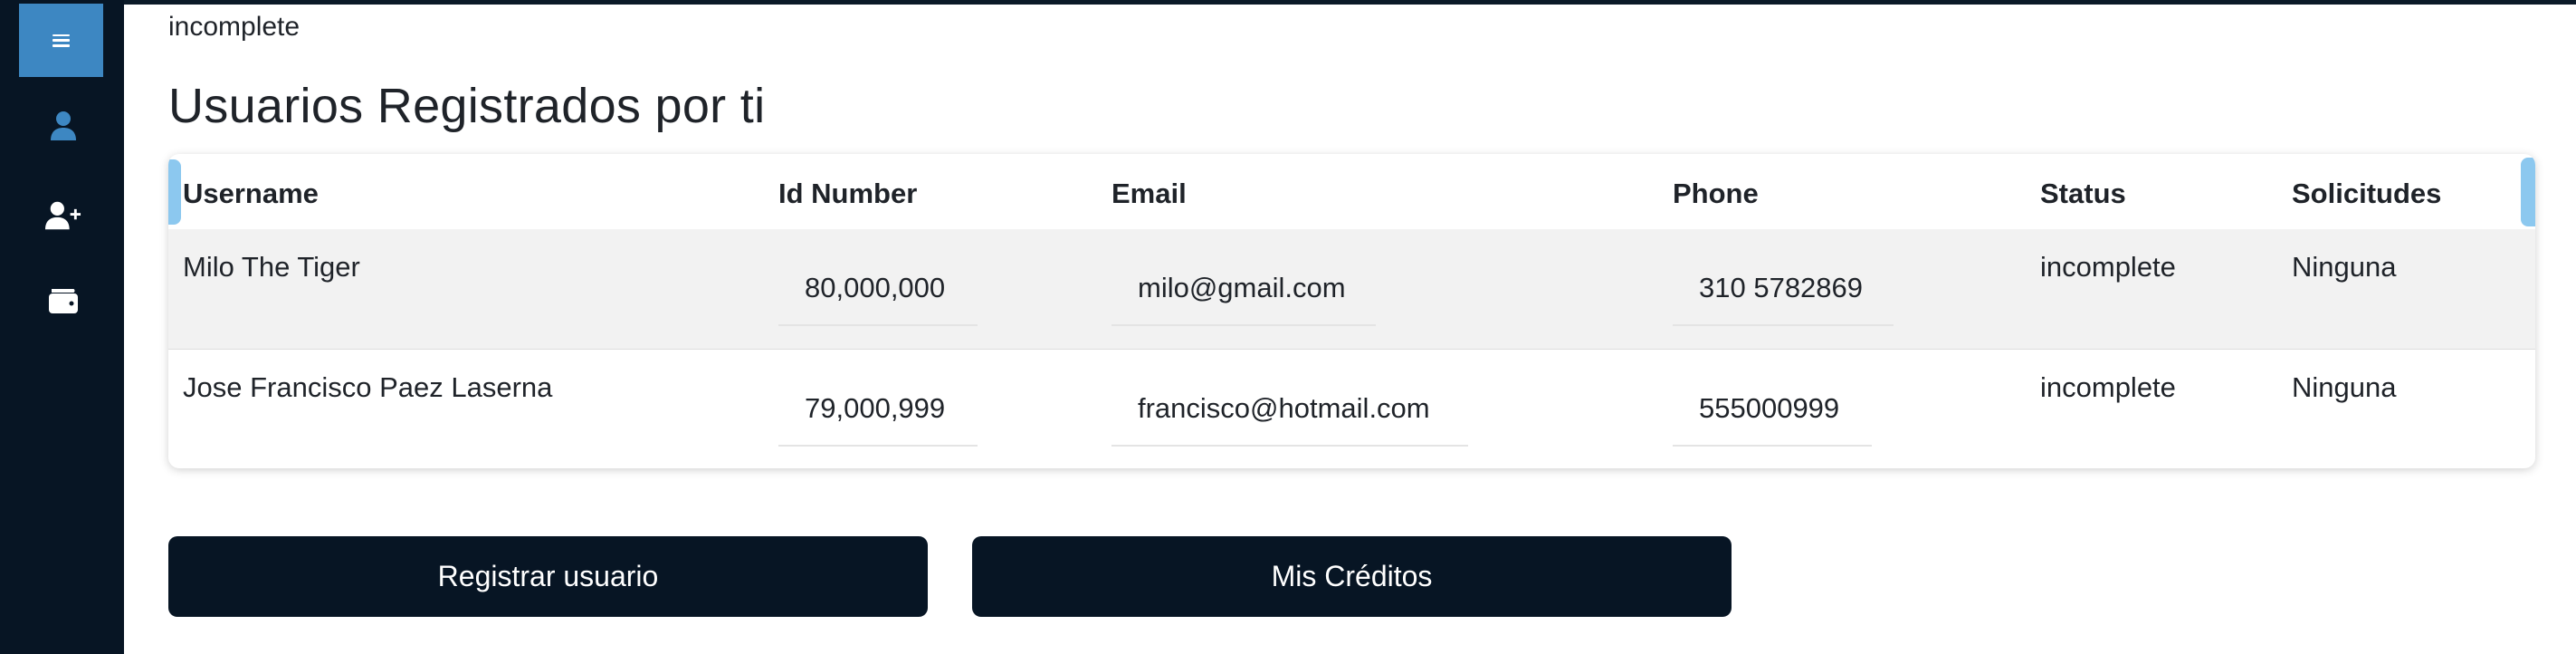 This screenshot has width=2576, height=654. Describe the element at coordinates (875, 408) in the screenshot. I see `cell-id-number-value: 79,000,999` at that location.